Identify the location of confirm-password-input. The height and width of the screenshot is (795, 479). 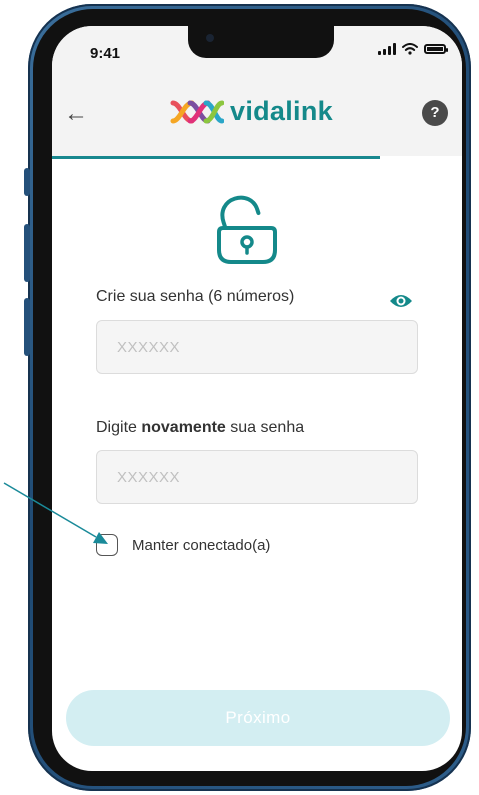
(257, 477).